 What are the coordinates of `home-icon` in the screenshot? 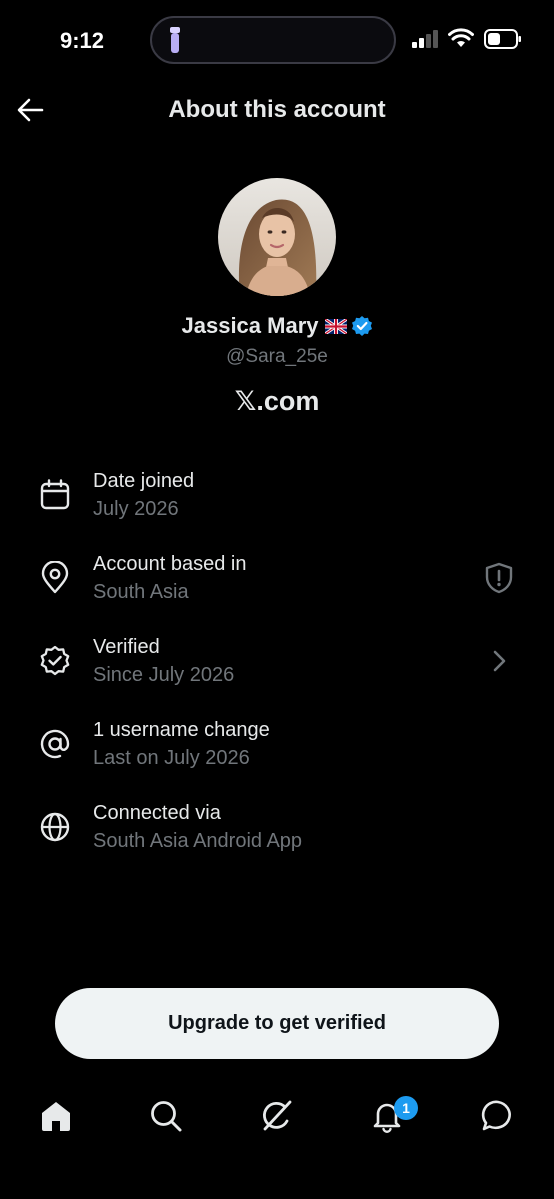 It's located at (56, 1116).